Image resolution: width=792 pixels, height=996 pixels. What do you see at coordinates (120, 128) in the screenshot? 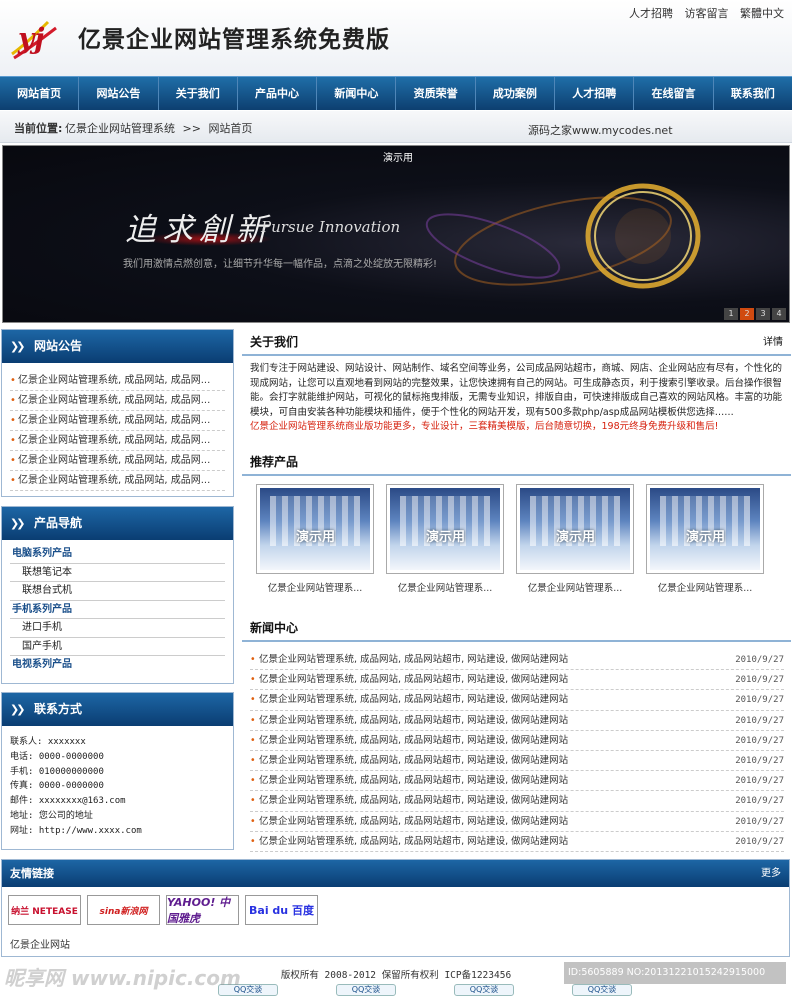
I see `breadcrumb-site-link: 亿景企业网站管理系统` at bounding box center [120, 128].